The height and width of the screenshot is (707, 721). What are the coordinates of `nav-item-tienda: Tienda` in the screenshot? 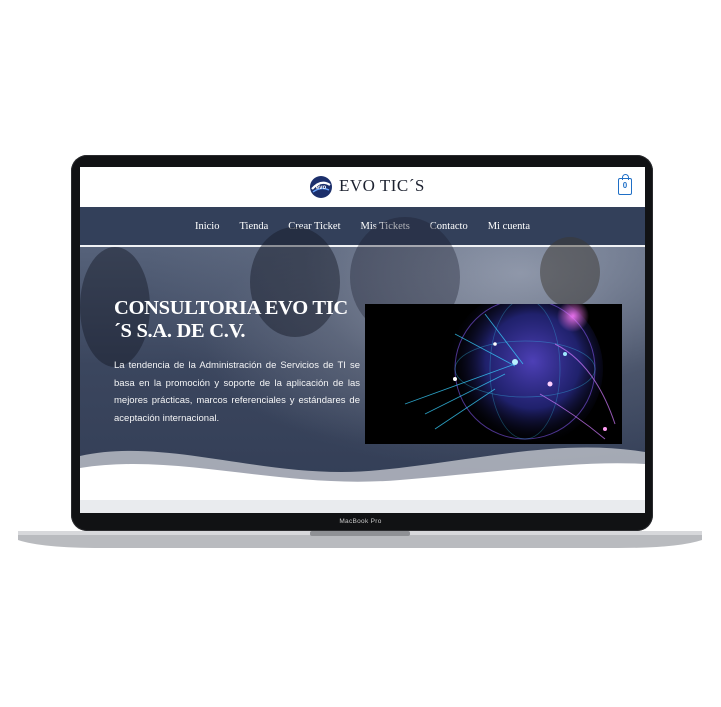 It's located at (253, 226).